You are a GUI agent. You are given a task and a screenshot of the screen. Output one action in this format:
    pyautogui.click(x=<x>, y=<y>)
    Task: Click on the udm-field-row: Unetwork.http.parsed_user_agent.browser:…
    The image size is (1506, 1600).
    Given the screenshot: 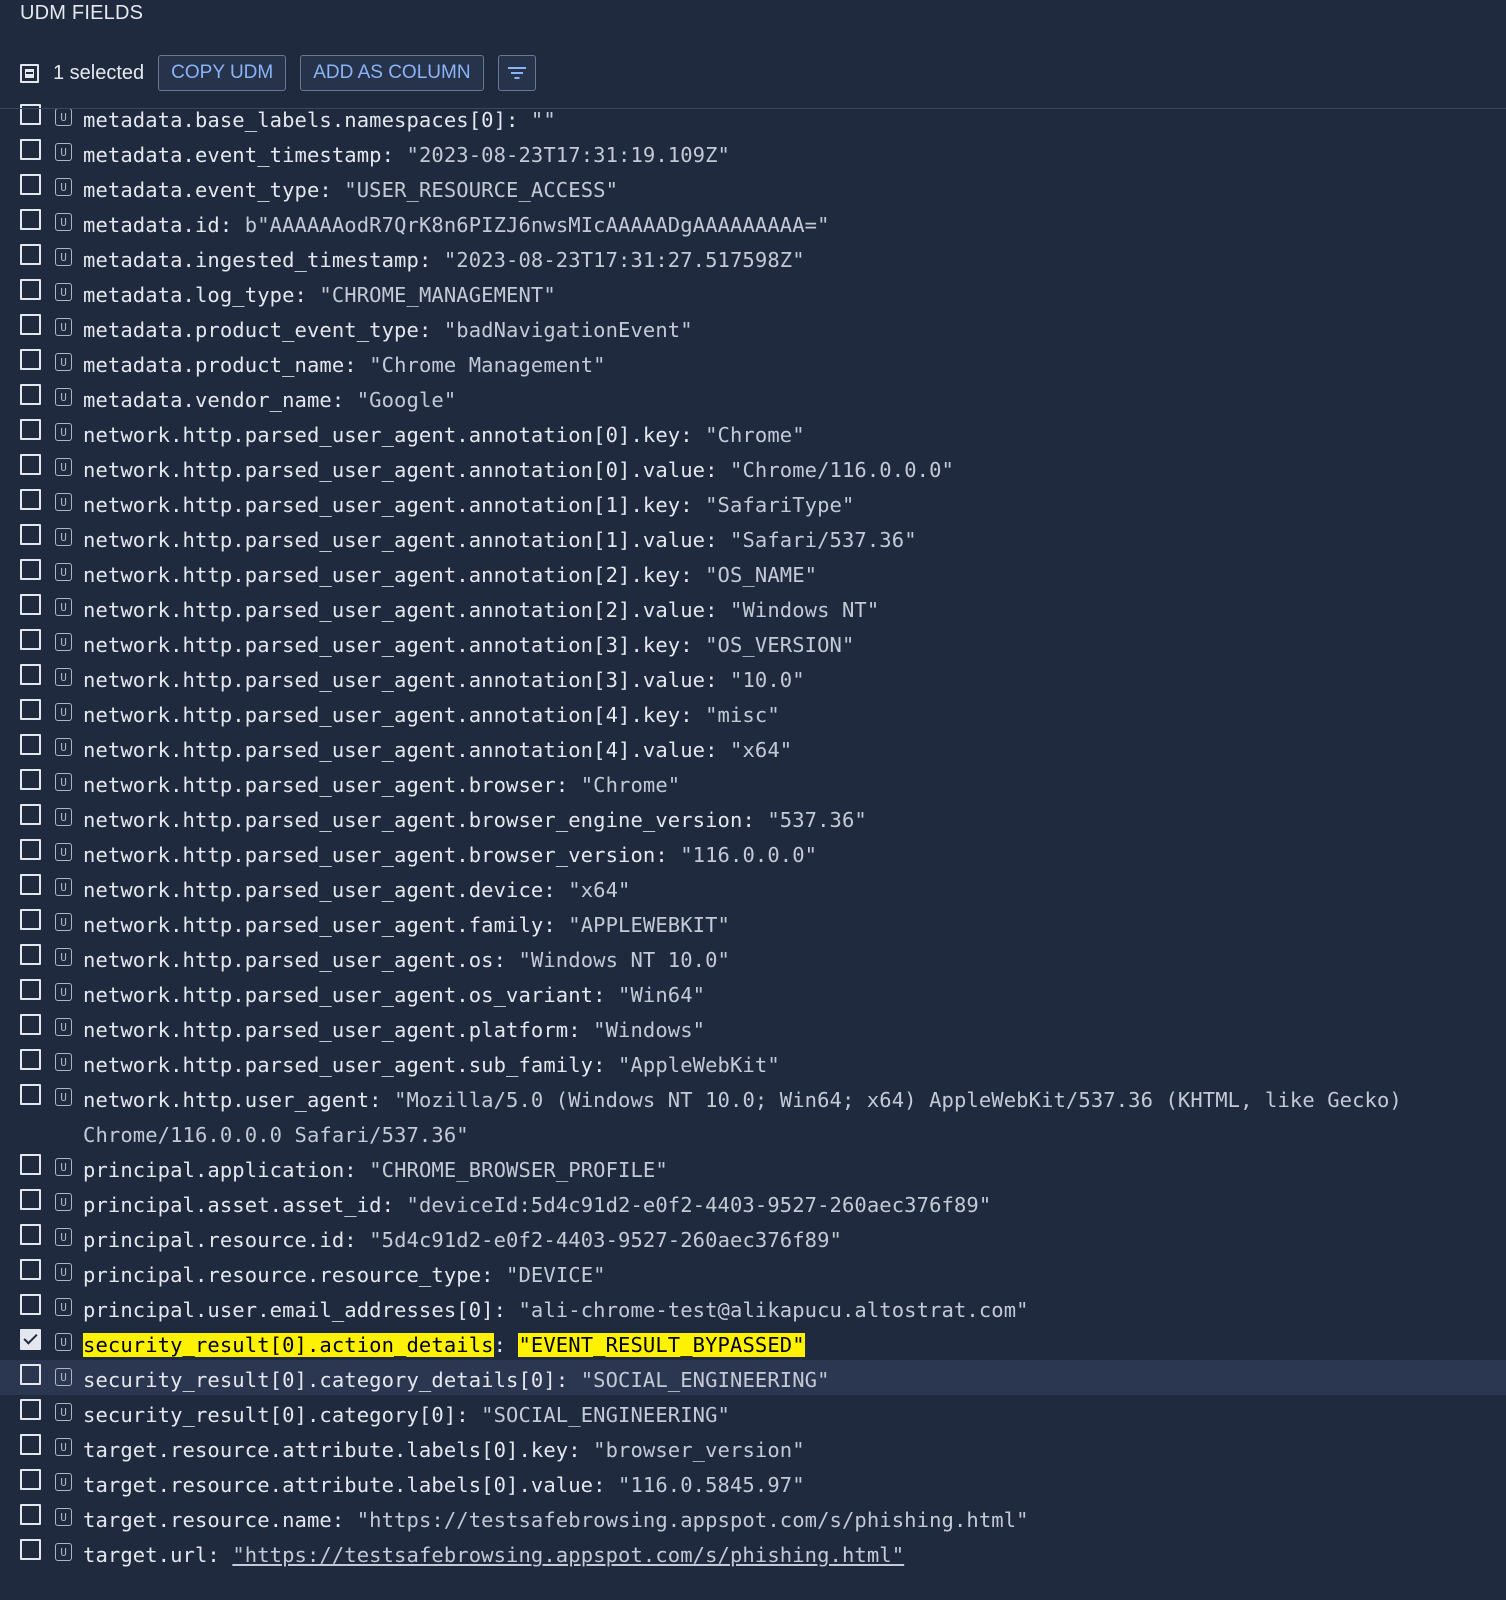 What is the action you would take?
    pyautogui.click(x=753, y=782)
    